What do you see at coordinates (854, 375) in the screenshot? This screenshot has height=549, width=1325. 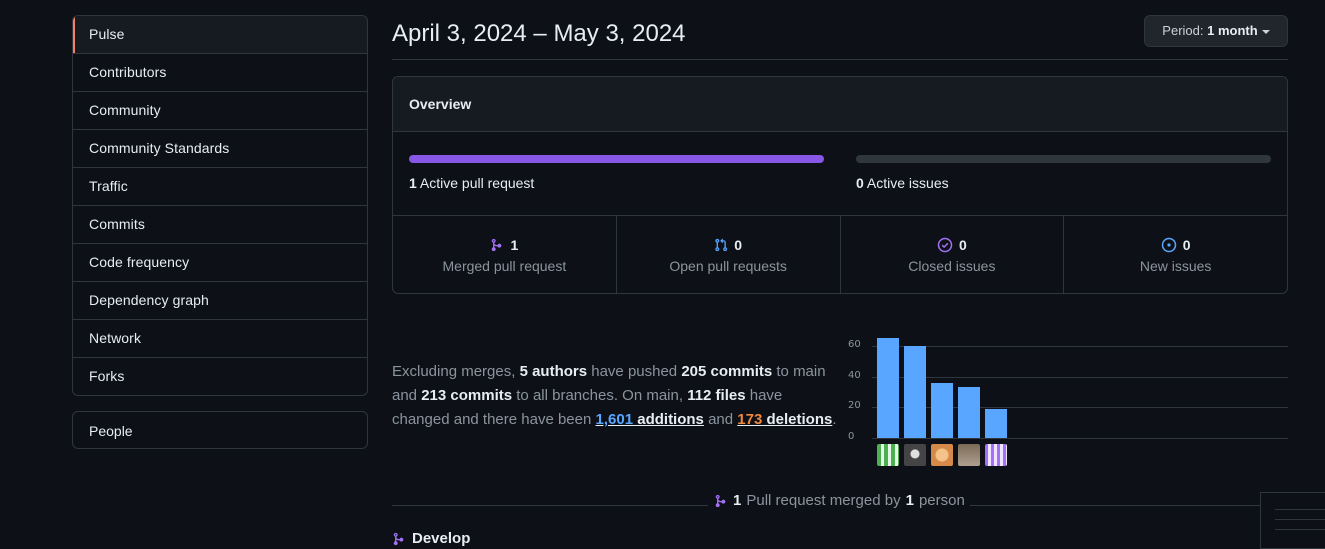 I see `y-tick-label: 40` at bounding box center [854, 375].